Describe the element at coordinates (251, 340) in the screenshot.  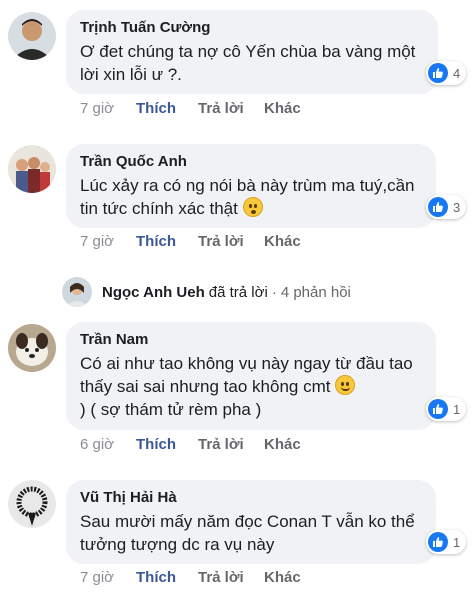
I see `comment-author: Trần Nam` at that location.